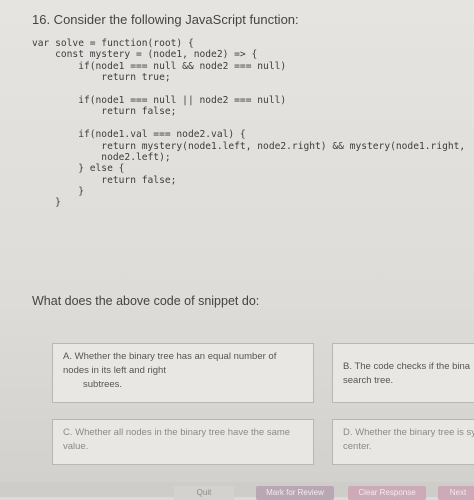 The height and width of the screenshot is (500, 474). What do you see at coordinates (159, 100) in the screenshot?
I see `code-line: if(node1 === null || node2 === null)` at bounding box center [159, 100].